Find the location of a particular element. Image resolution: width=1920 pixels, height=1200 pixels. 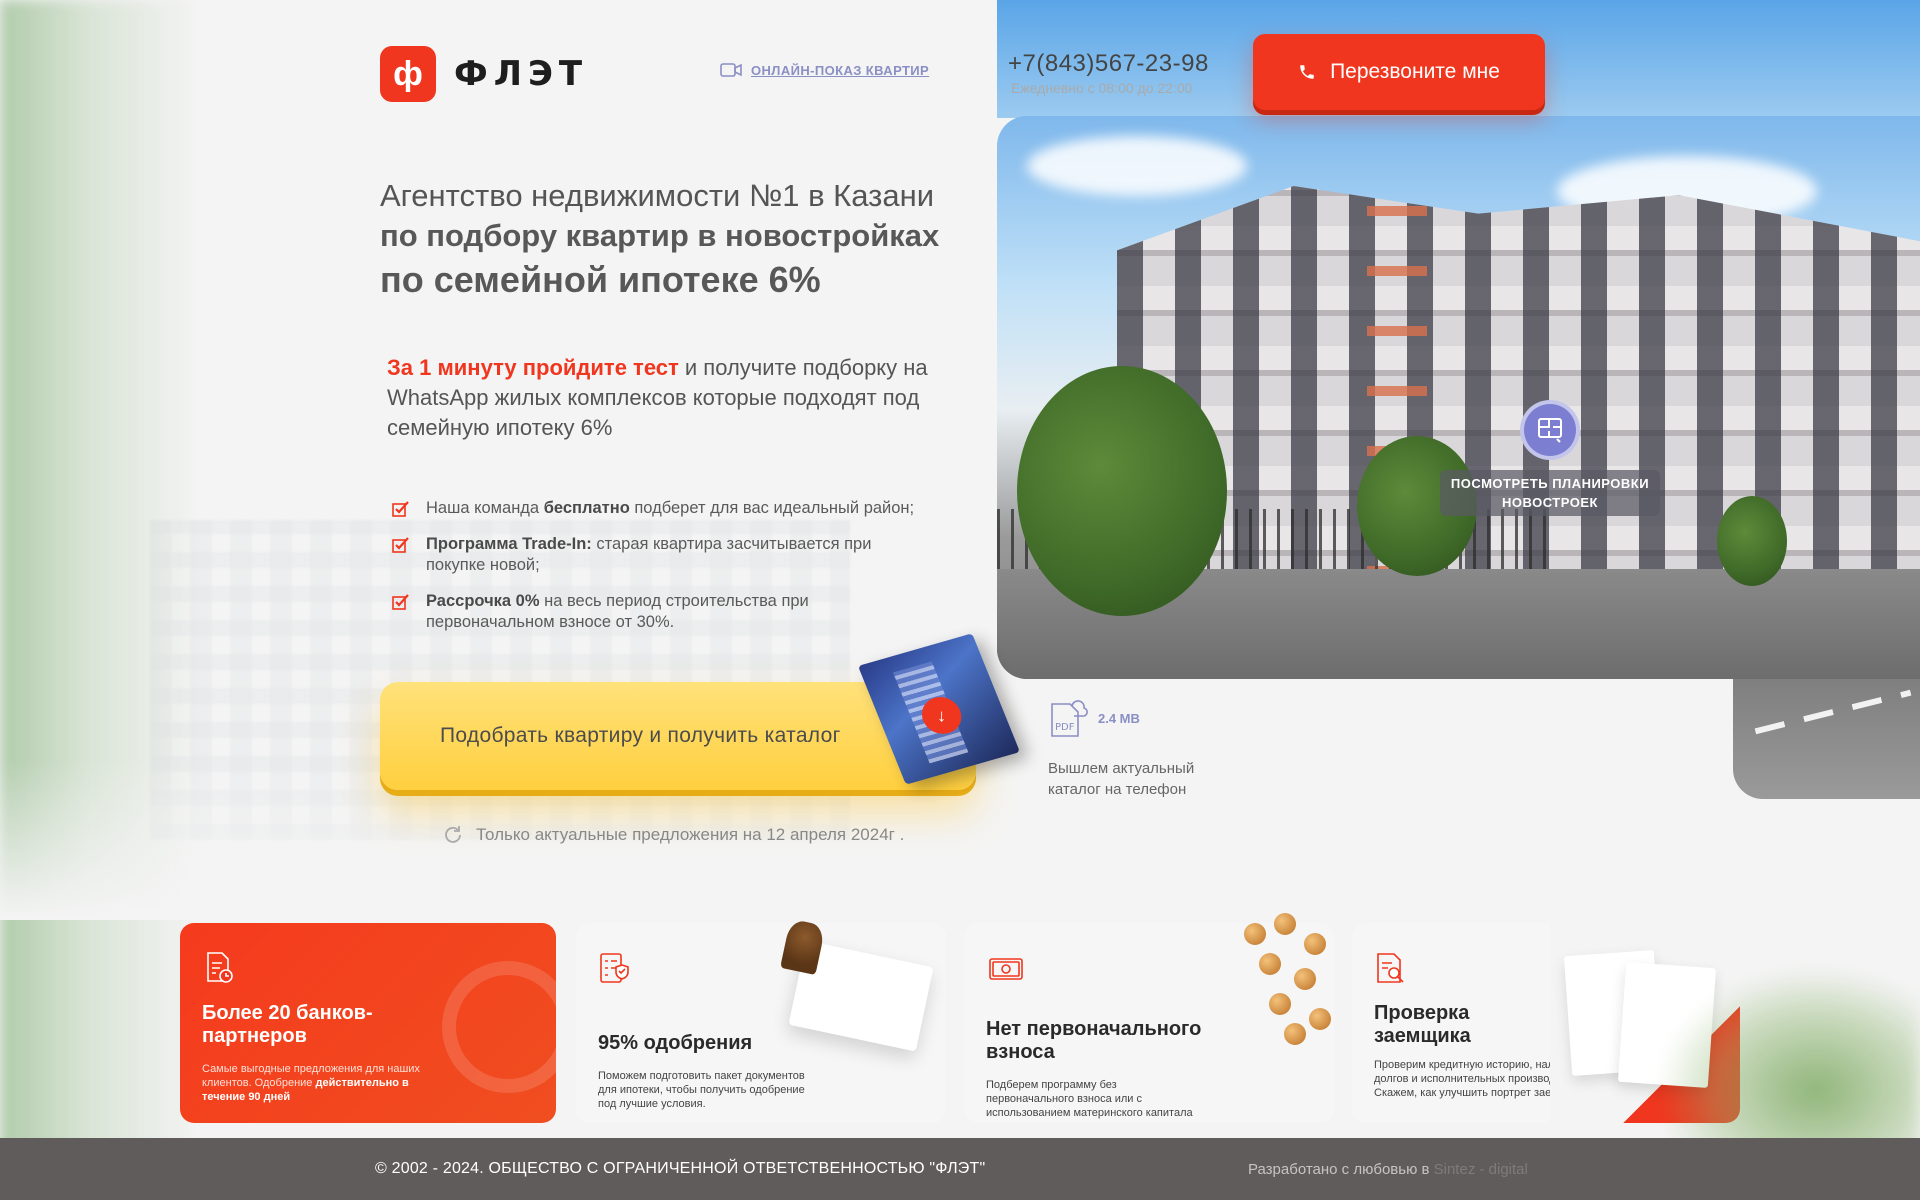

refresh-icon is located at coordinates (453, 834).